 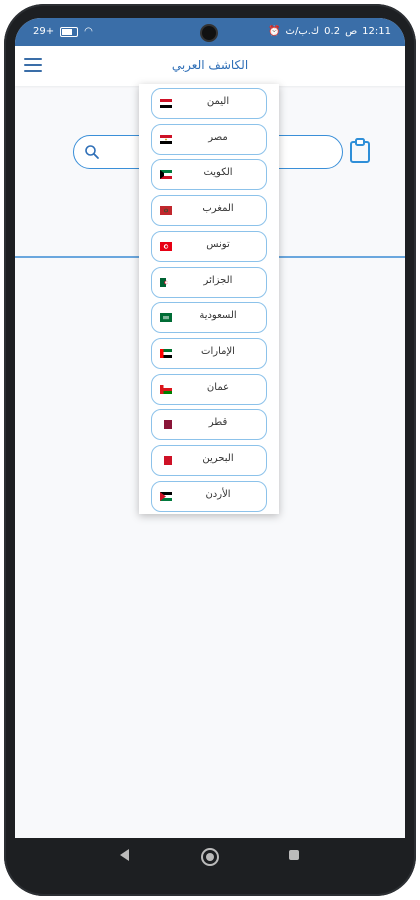 What do you see at coordinates (360, 151) in the screenshot?
I see `clipboard-icon` at bounding box center [360, 151].